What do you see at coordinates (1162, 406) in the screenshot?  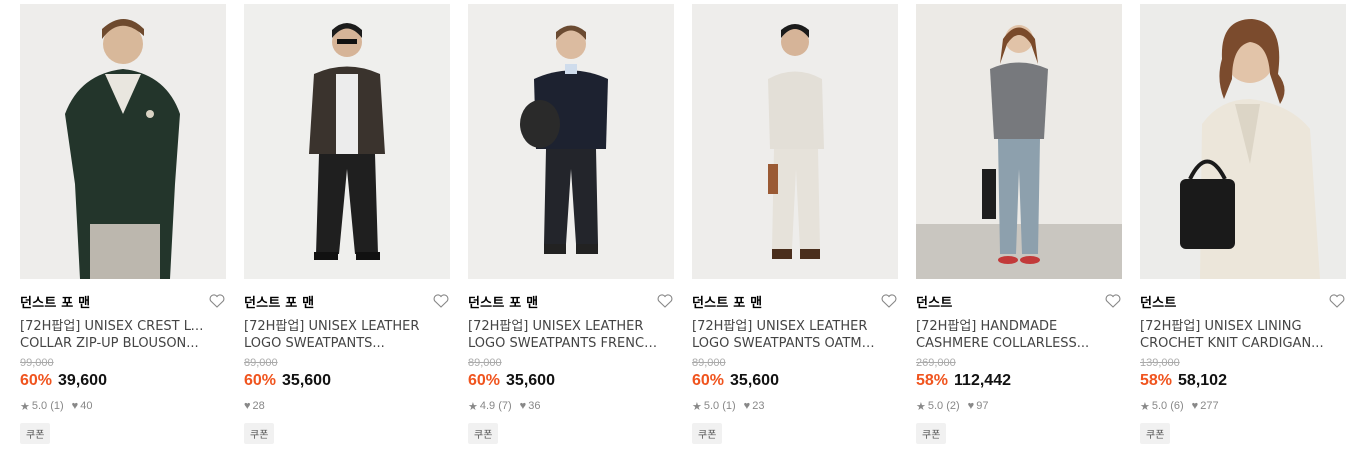 I see `rating: ★ 5.0 (6)` at bounding box center [1162, 406].